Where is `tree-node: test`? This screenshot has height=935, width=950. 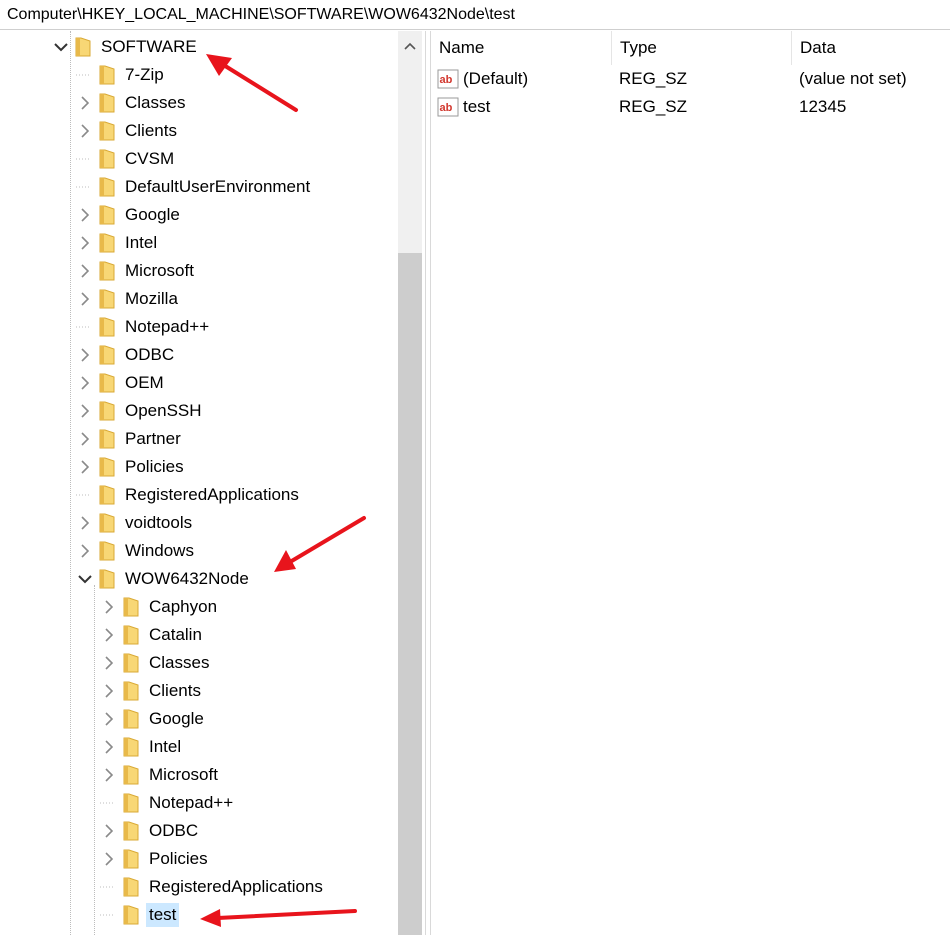
tree-node: test is located at coordinates (140, 915).